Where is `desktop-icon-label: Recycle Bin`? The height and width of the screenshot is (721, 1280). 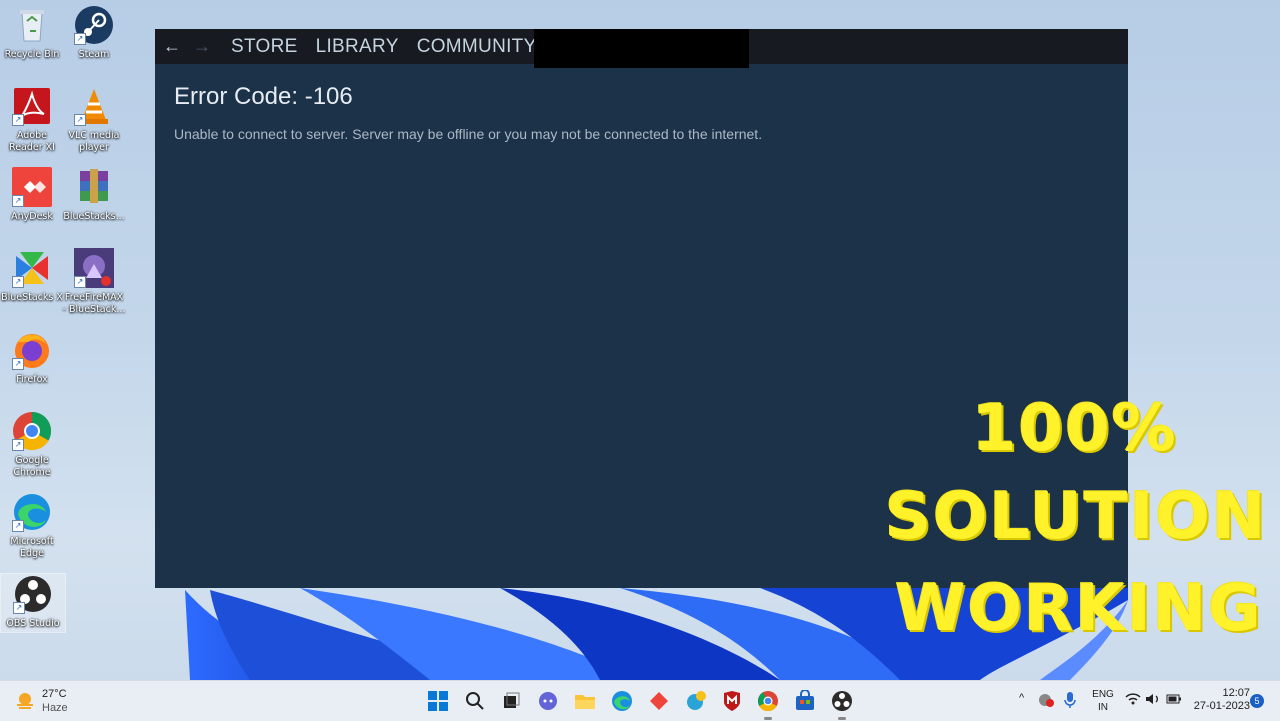 desktop-icon-label: Recycle Bin is located at coordinates (32, 54).